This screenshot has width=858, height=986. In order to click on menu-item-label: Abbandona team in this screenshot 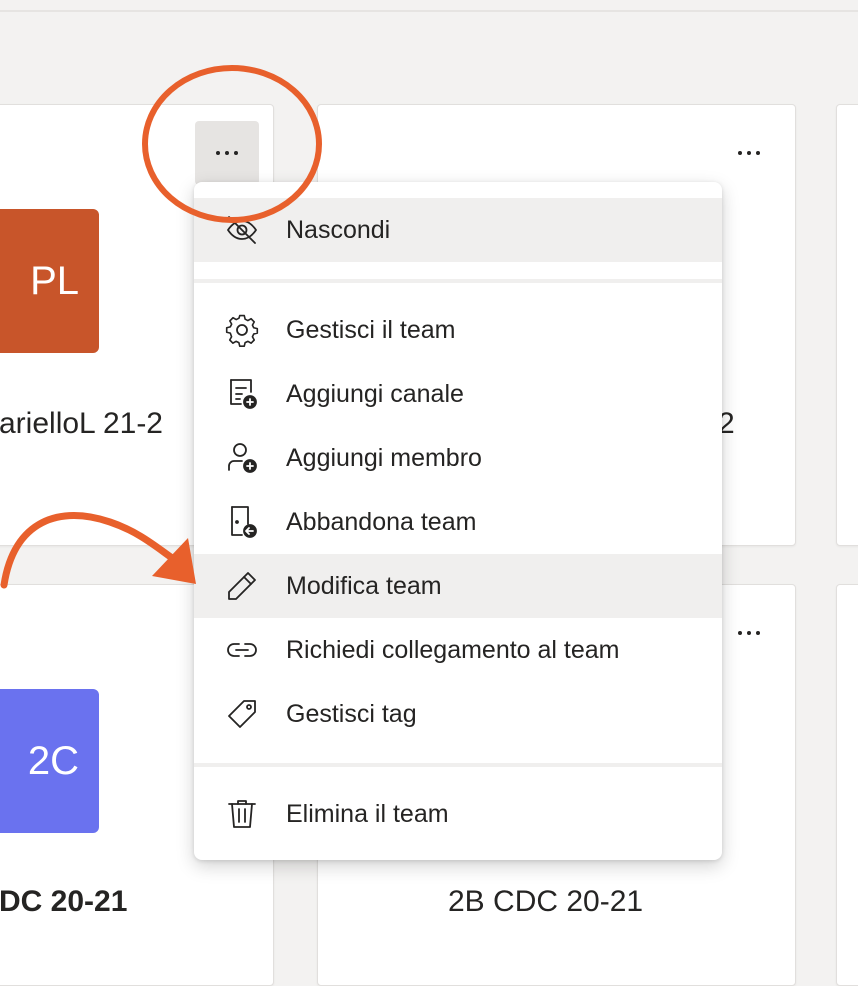, I will do `click(381, 521)`.